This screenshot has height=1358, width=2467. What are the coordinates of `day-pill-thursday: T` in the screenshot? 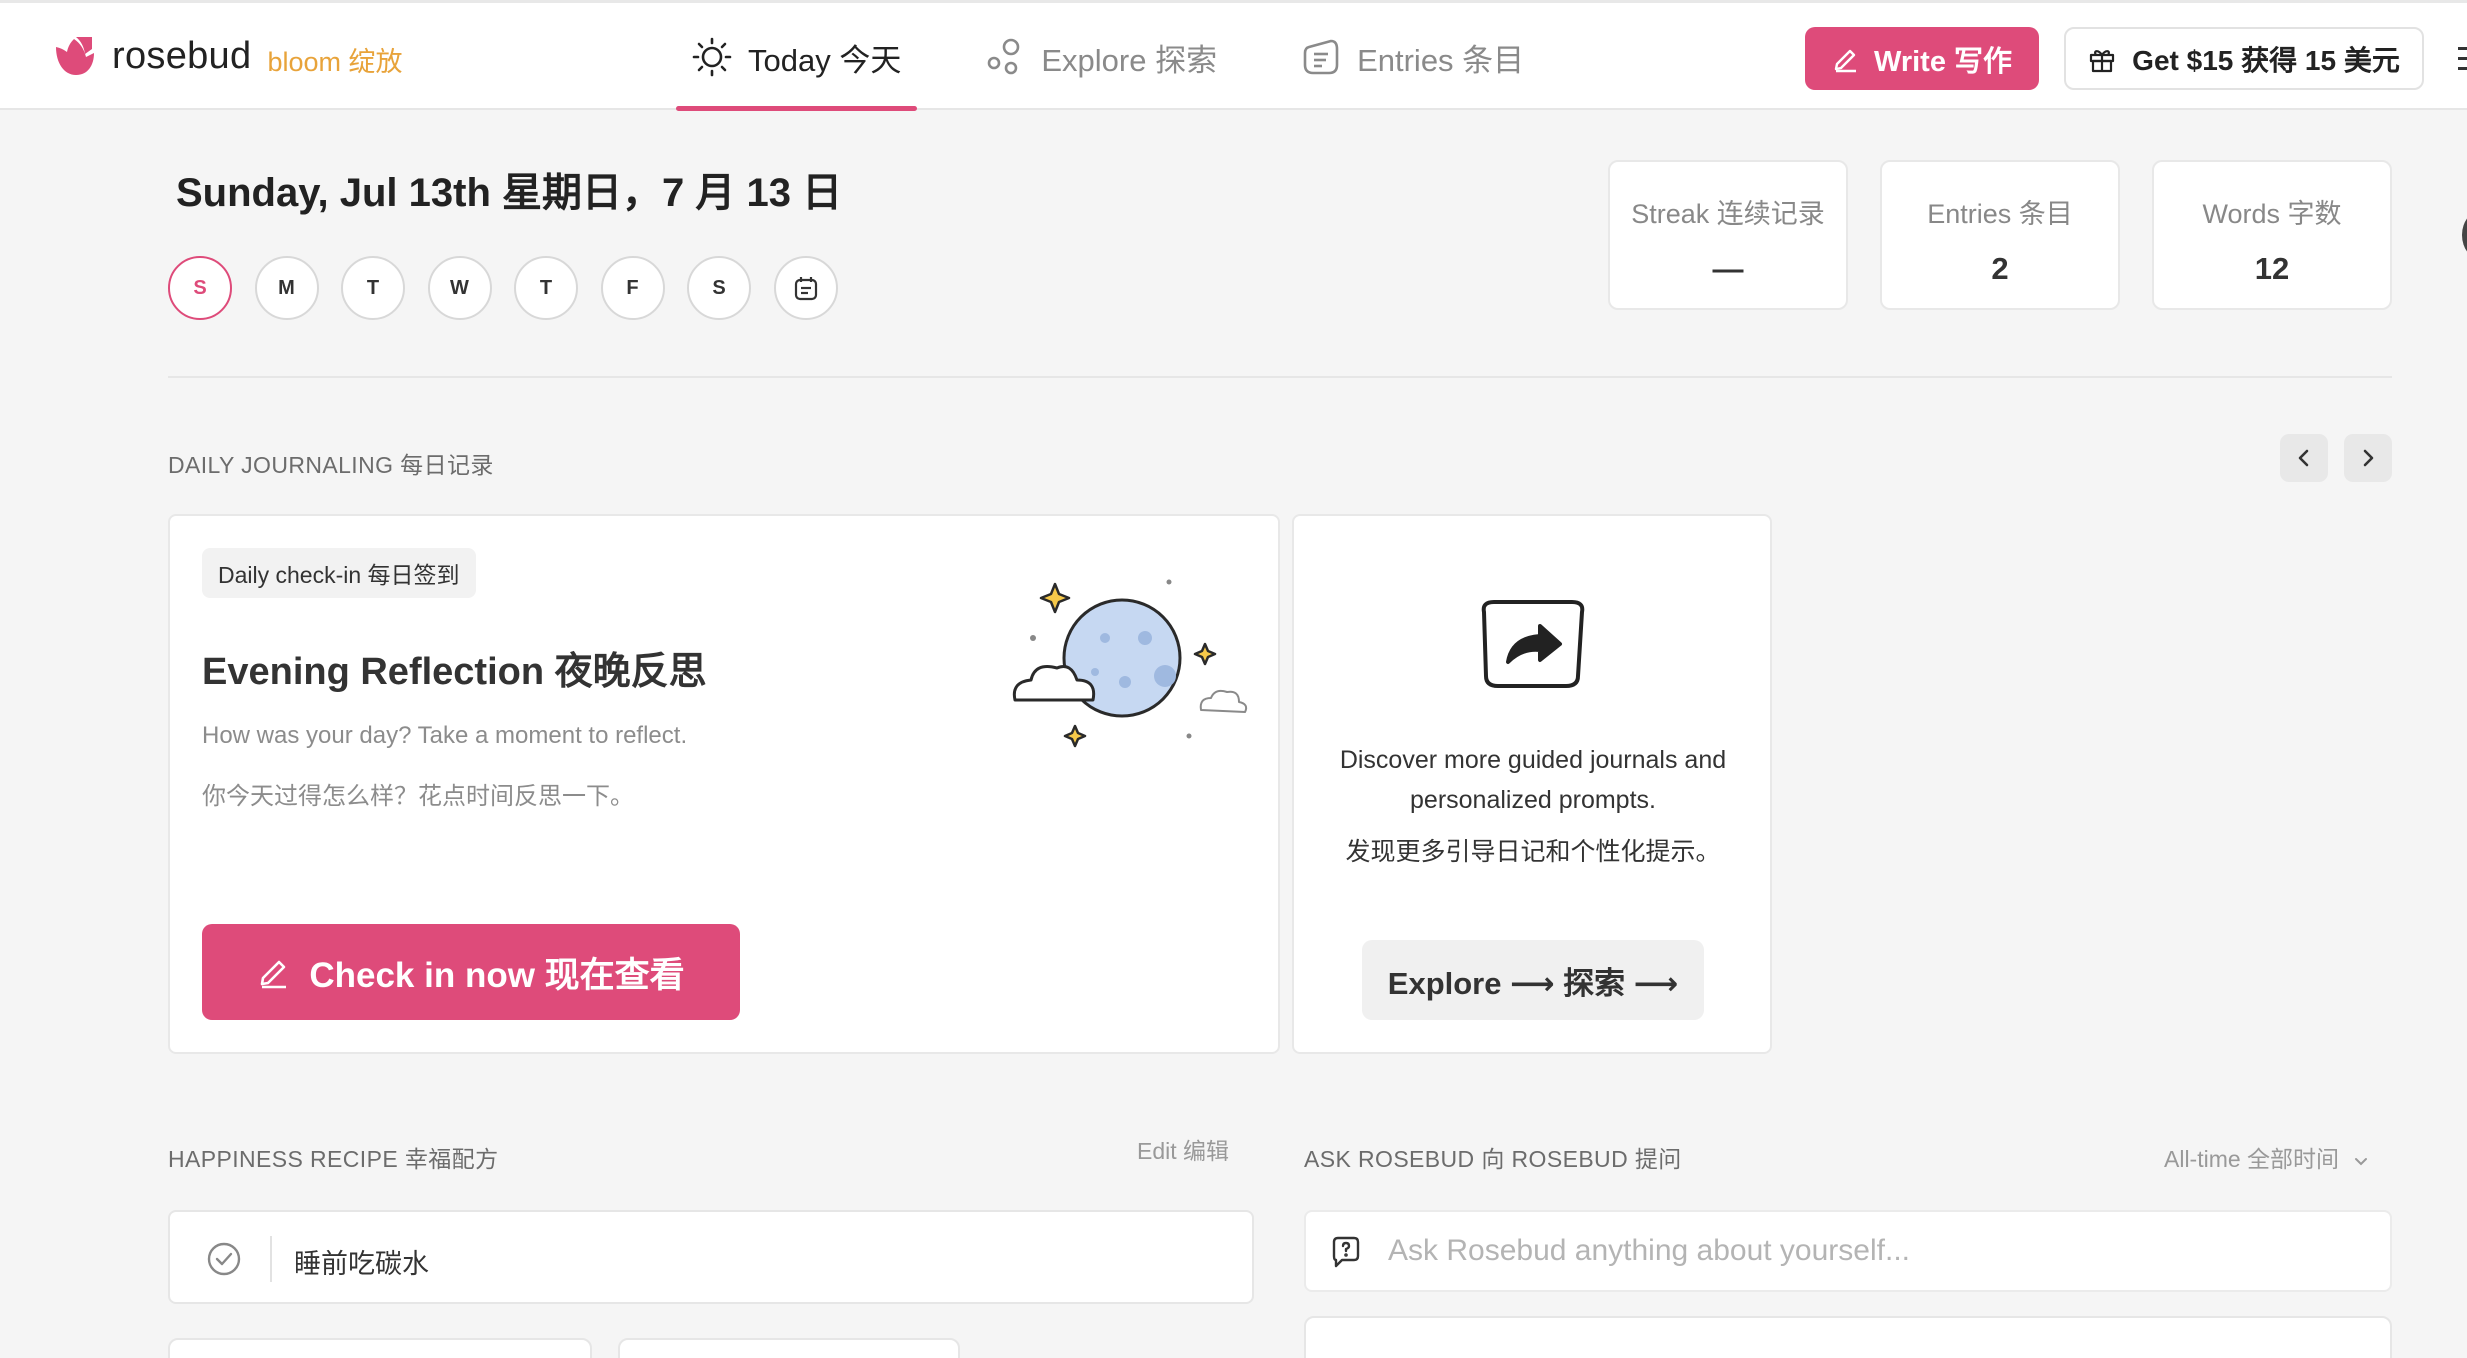 It's located at (546, 288).